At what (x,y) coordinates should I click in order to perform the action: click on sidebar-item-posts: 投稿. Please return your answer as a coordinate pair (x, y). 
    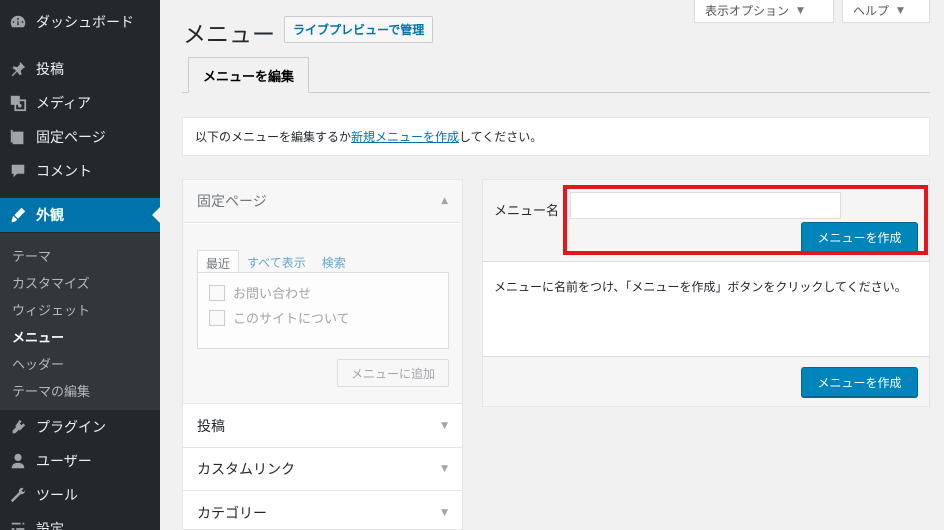
    Looking at the image, I should click on (80, 69).